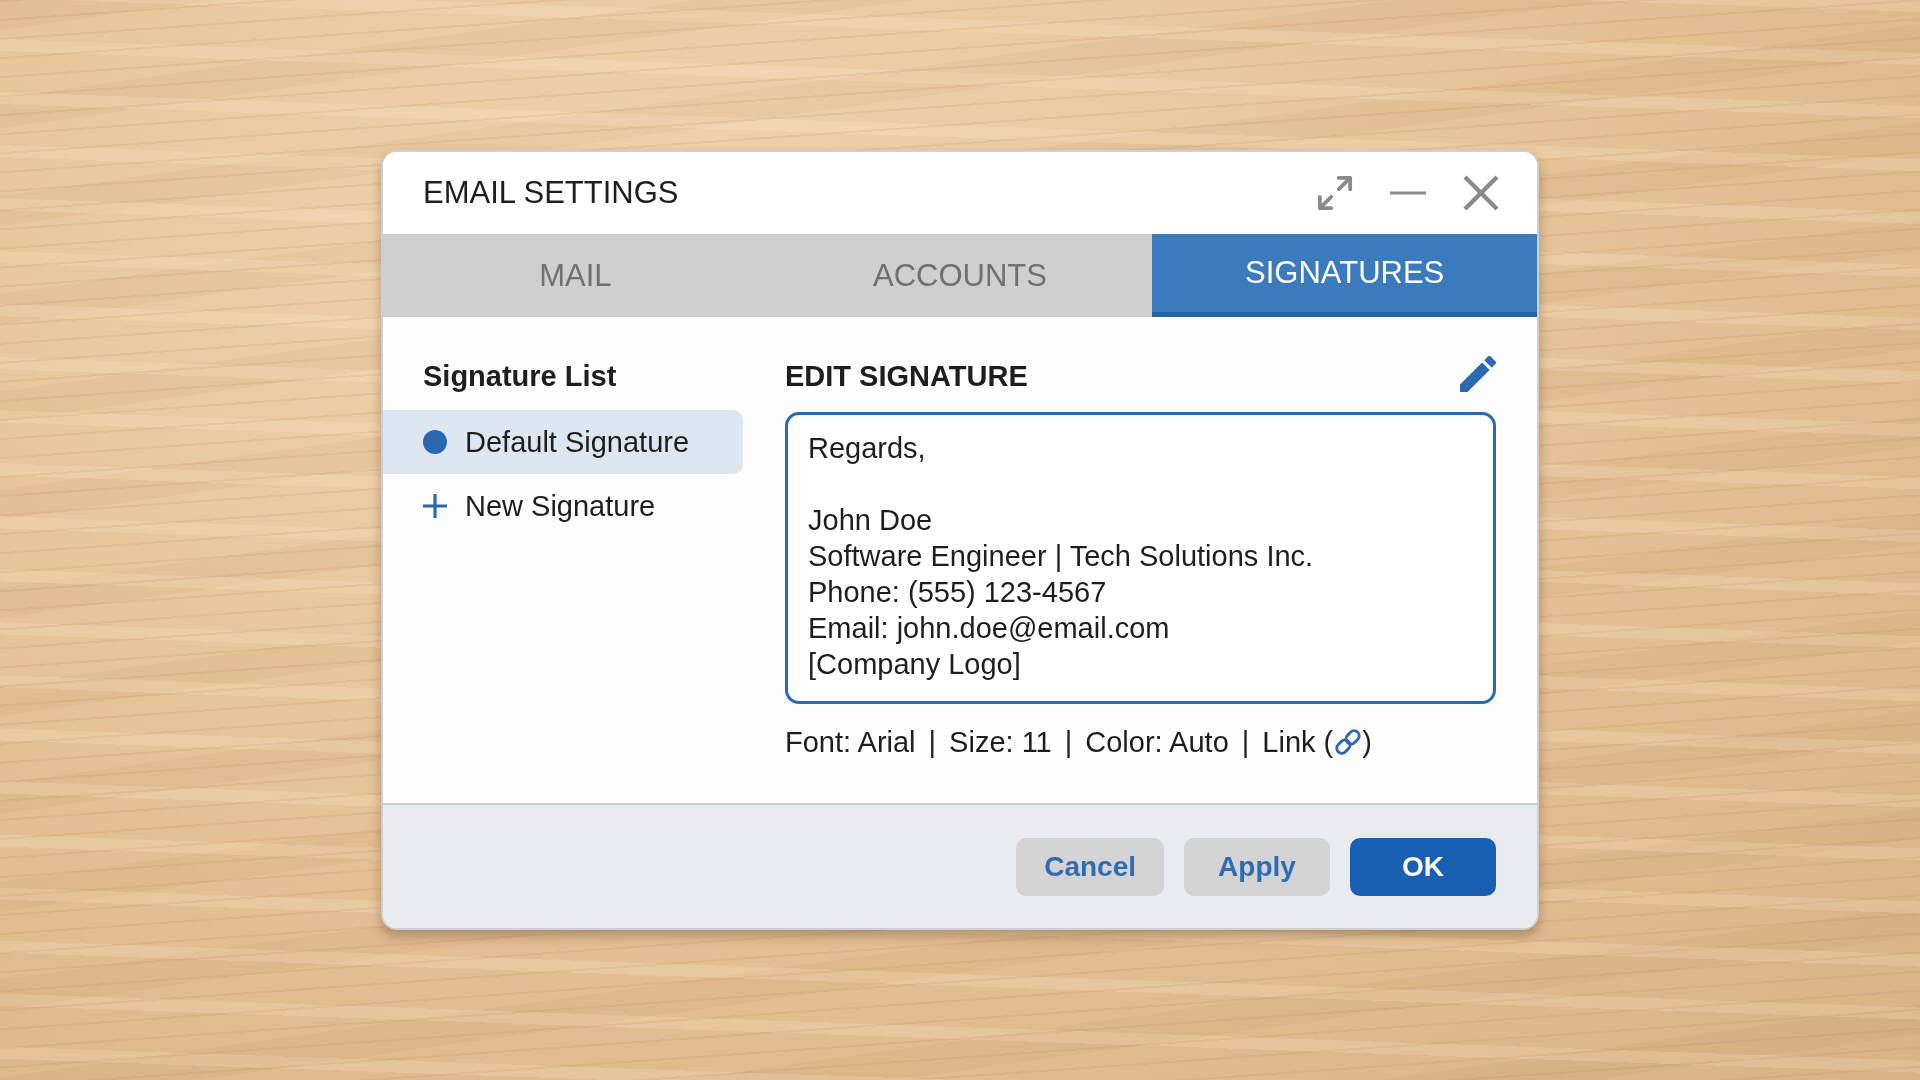 This screenshot has width=1920, height=1080. Describe the element at coordinates (906, 376) in the screenshot. I see `section-heading: EDIT SIGNATURE` at that location.